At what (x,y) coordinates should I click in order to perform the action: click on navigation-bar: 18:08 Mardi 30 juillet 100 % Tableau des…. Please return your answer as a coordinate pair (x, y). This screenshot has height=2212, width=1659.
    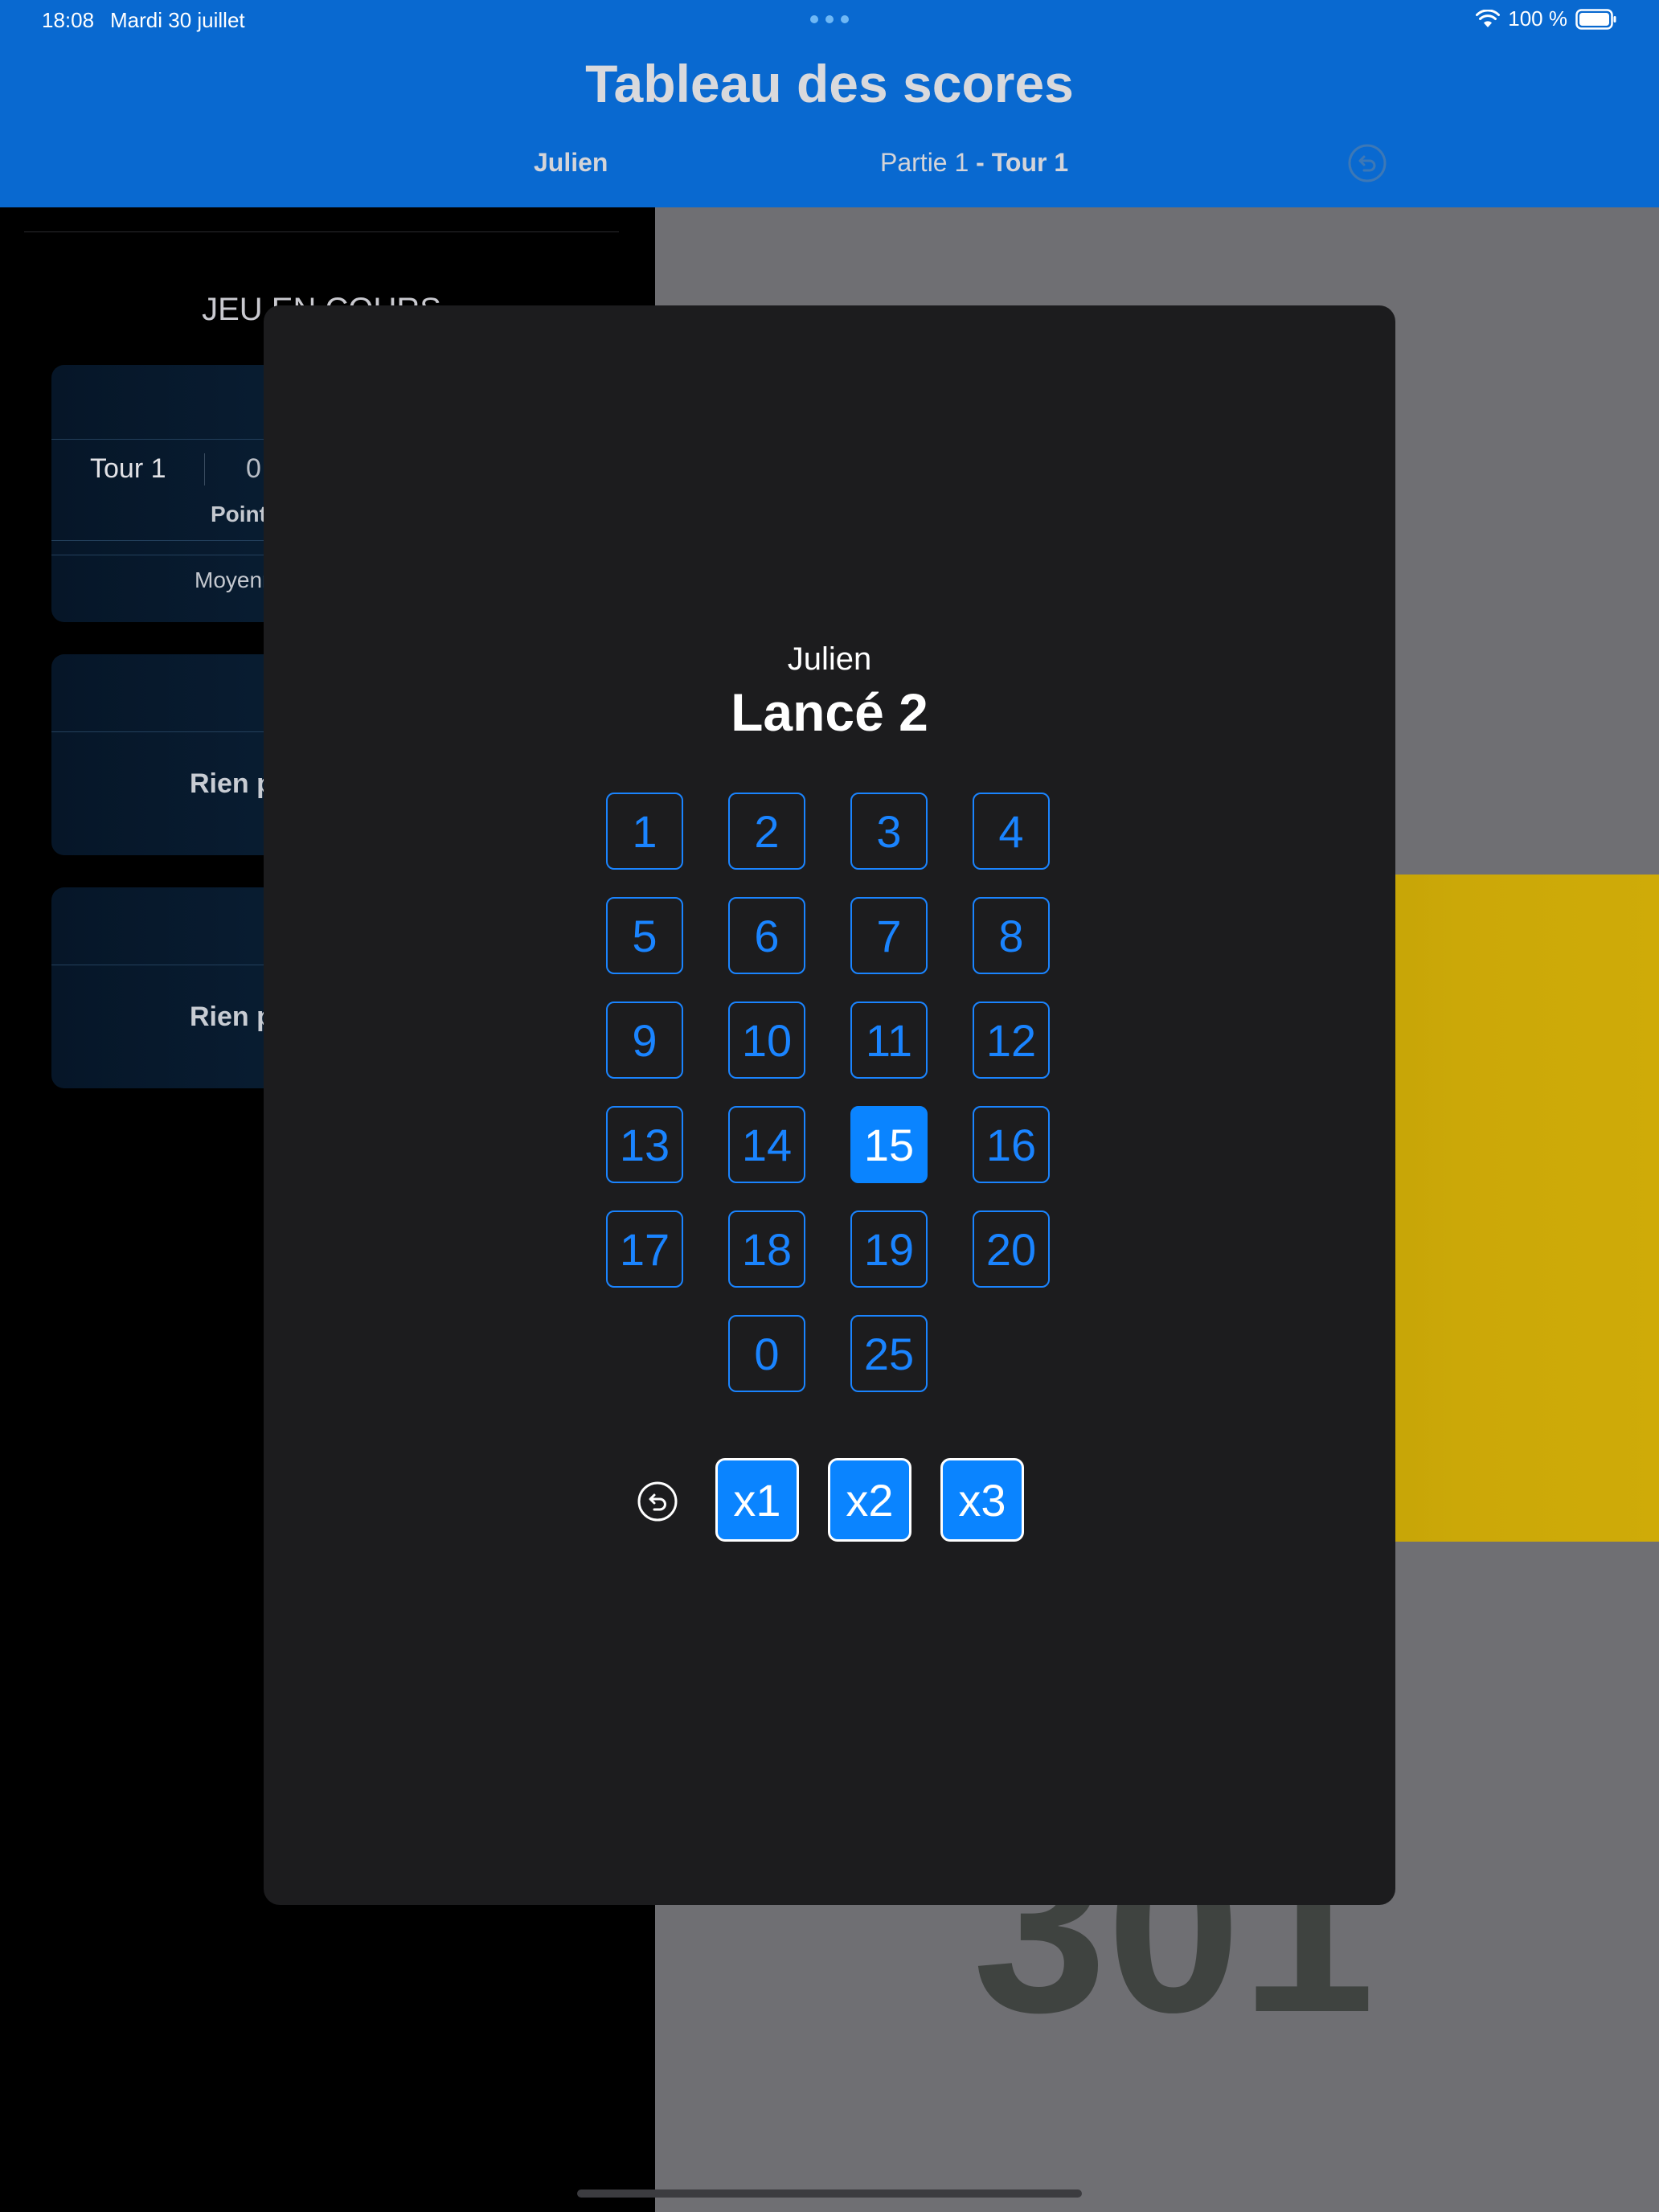
    Looking at the image, I should click on (829, 103).